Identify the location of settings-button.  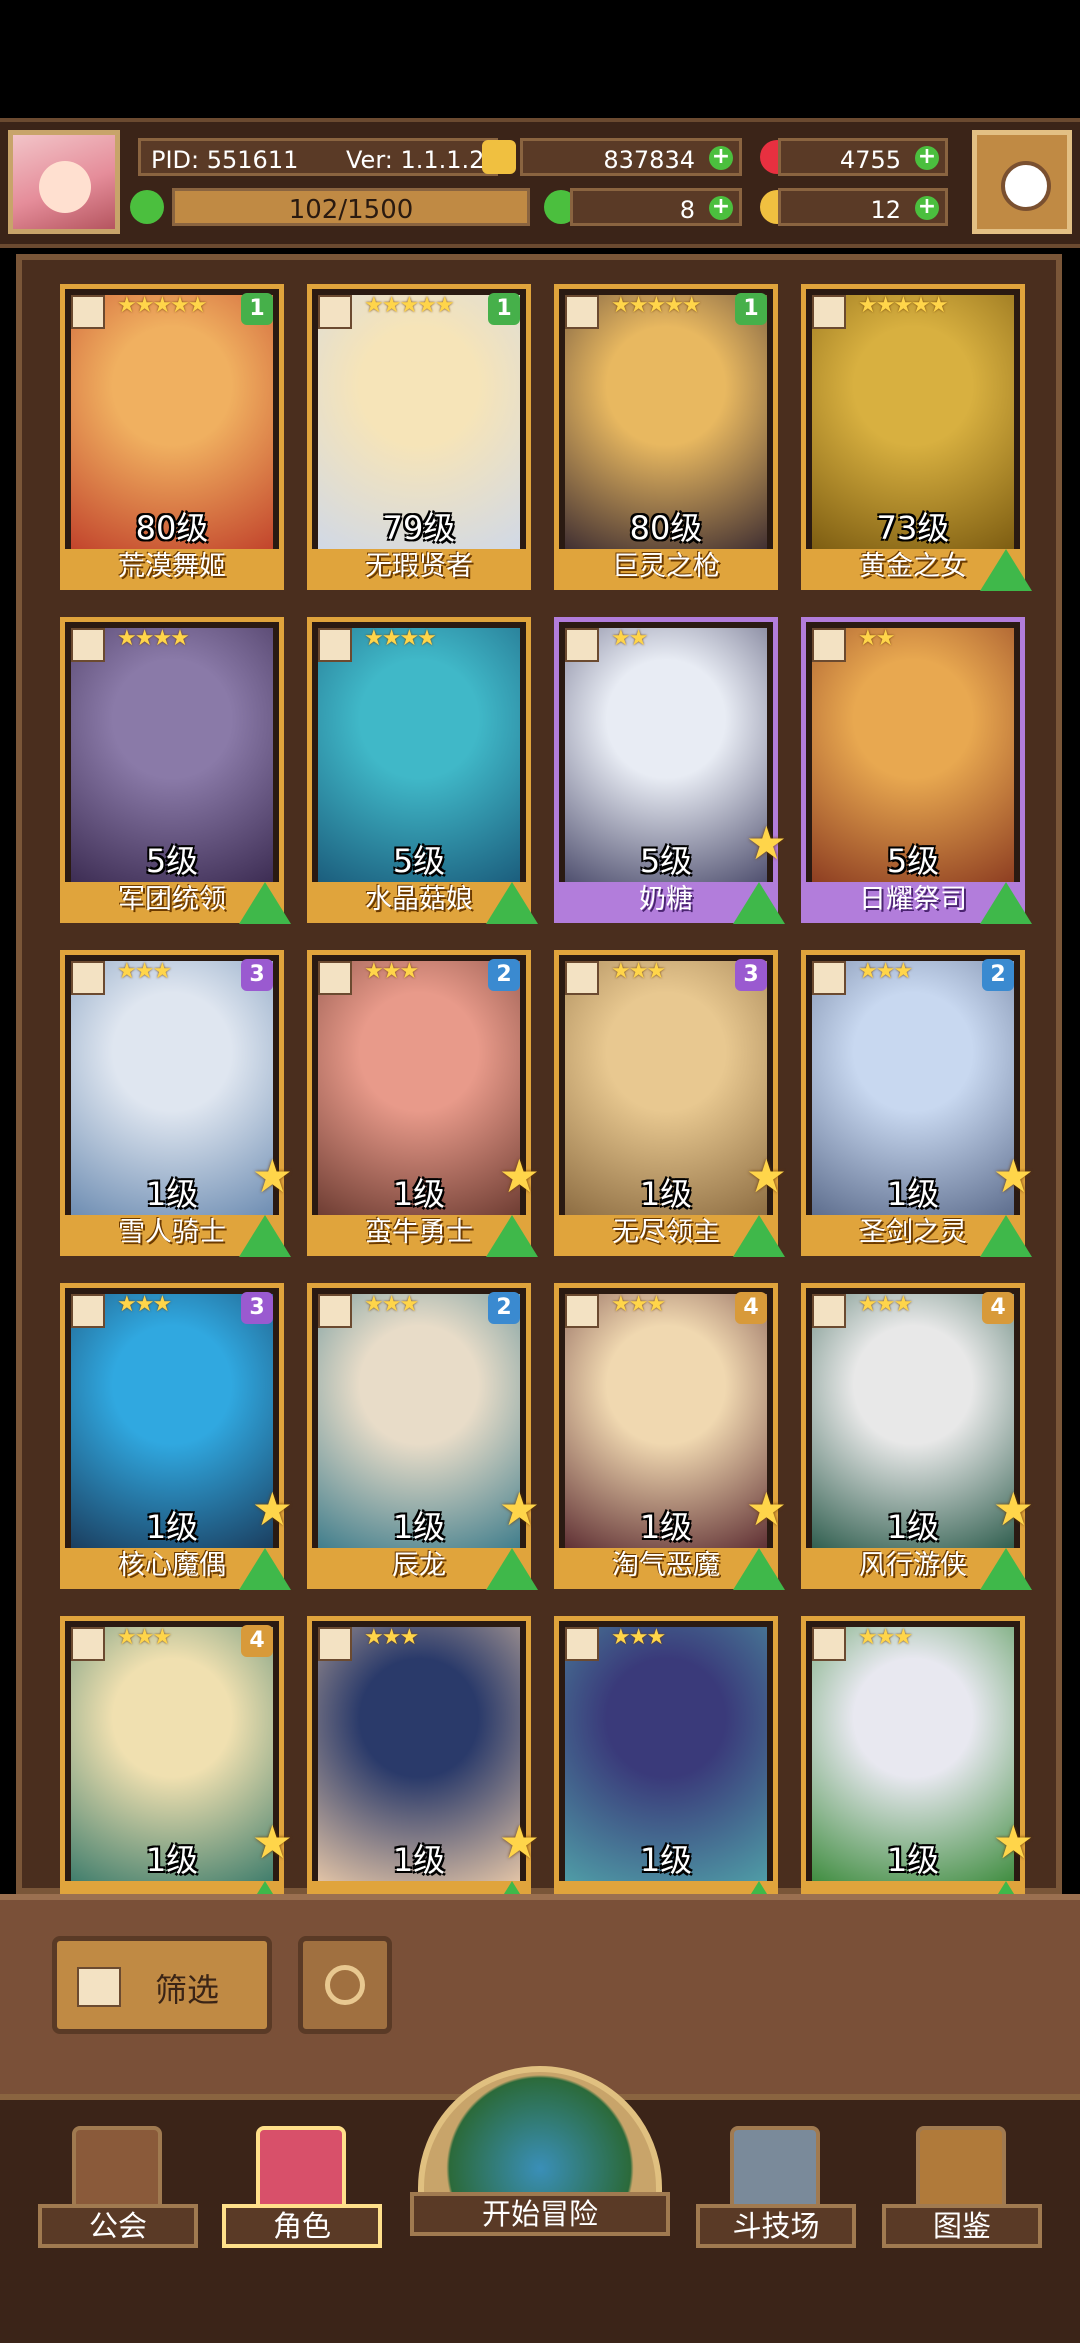
(1022, 182).